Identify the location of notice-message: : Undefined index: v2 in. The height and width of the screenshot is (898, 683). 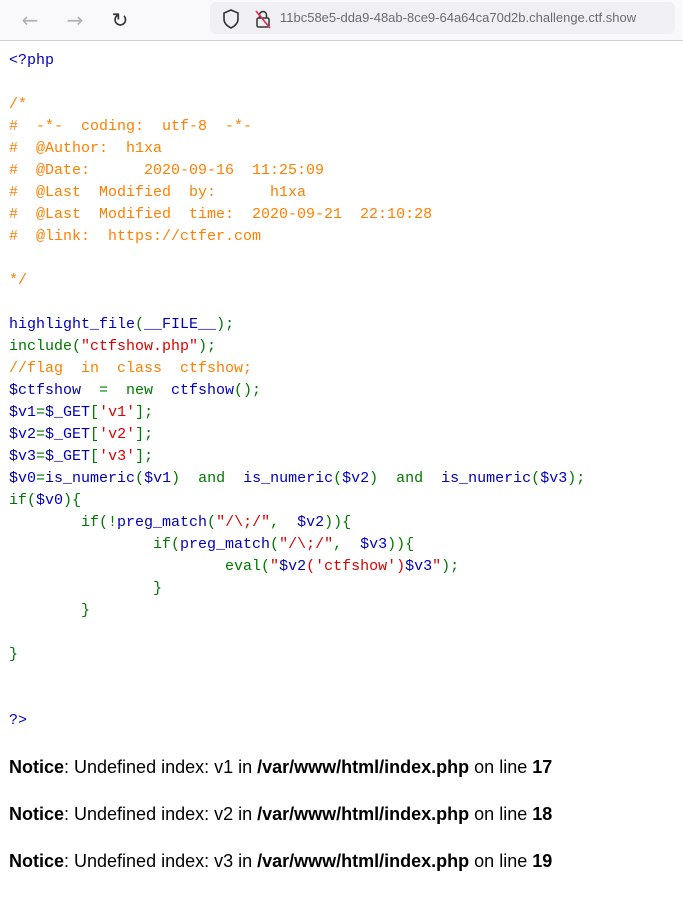
(161, 814).